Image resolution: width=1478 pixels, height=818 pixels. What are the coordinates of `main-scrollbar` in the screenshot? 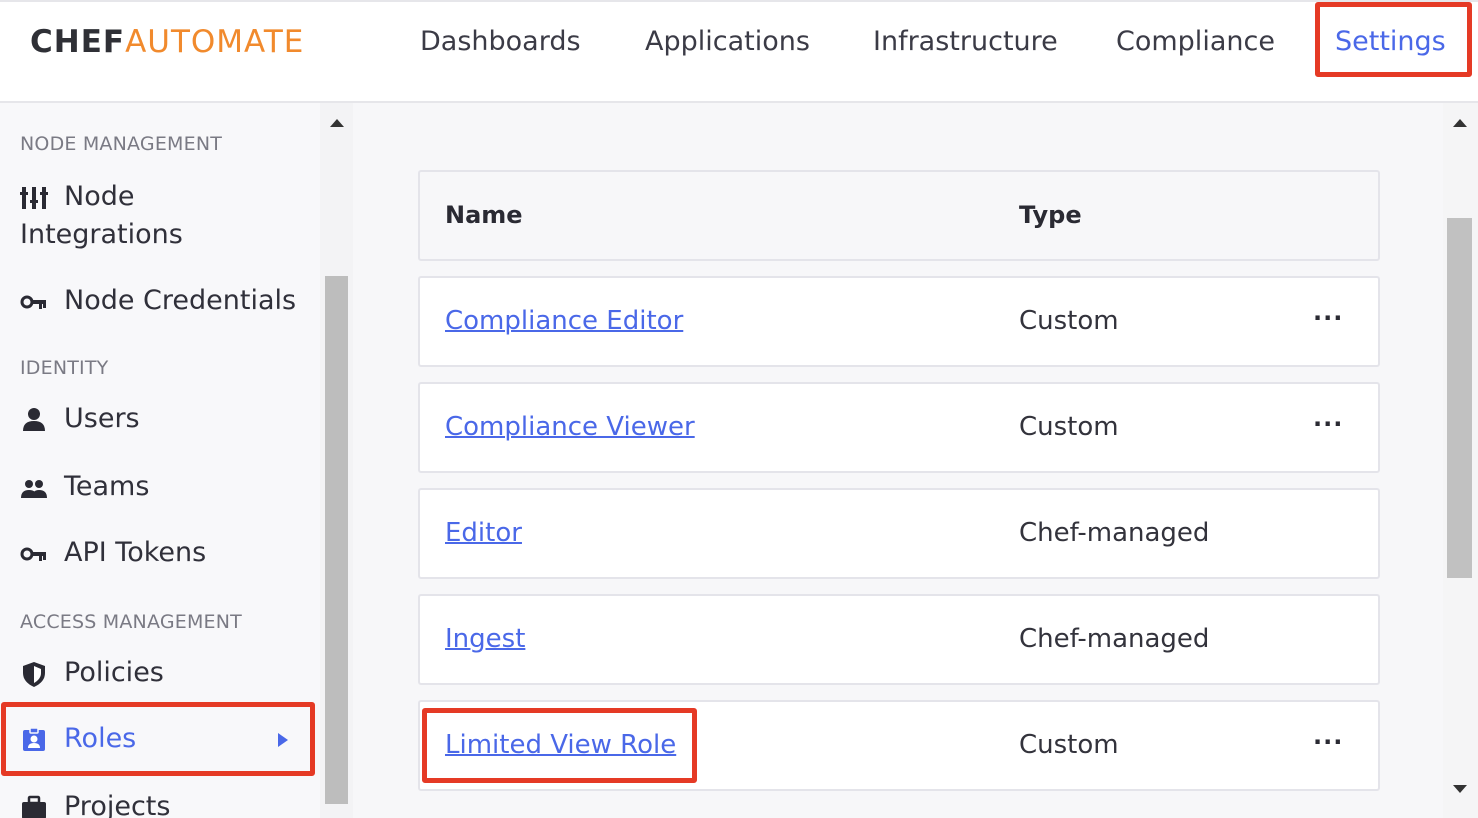 It's located at (1460, 460).